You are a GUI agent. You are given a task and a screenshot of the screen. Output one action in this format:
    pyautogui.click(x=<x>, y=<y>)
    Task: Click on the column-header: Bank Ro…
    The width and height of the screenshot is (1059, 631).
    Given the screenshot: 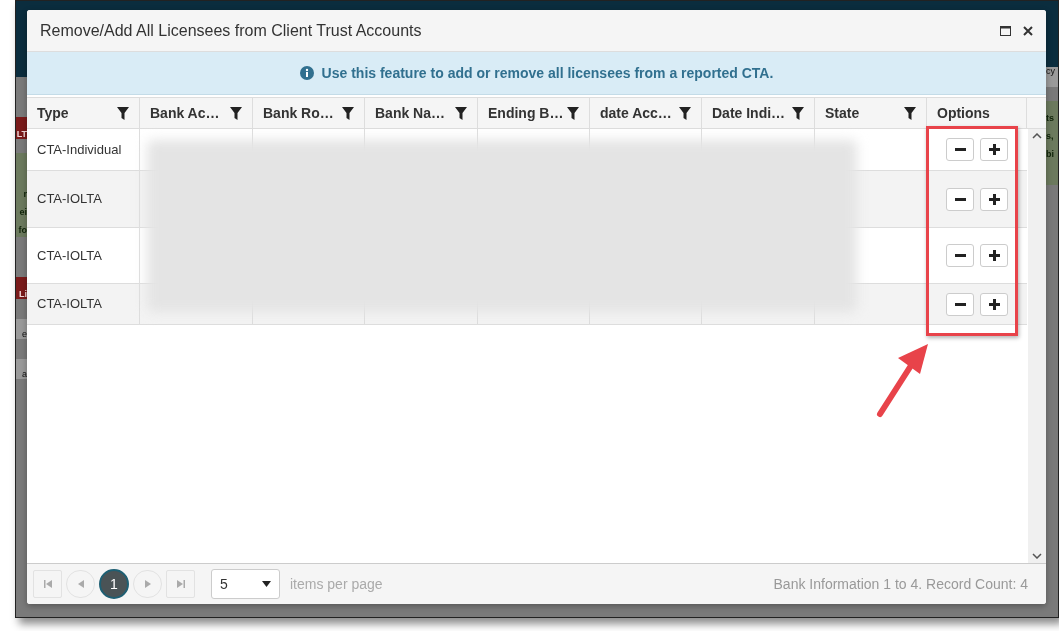 What is the action you would take?
    pyautogui.click(x=309, y=113)
    